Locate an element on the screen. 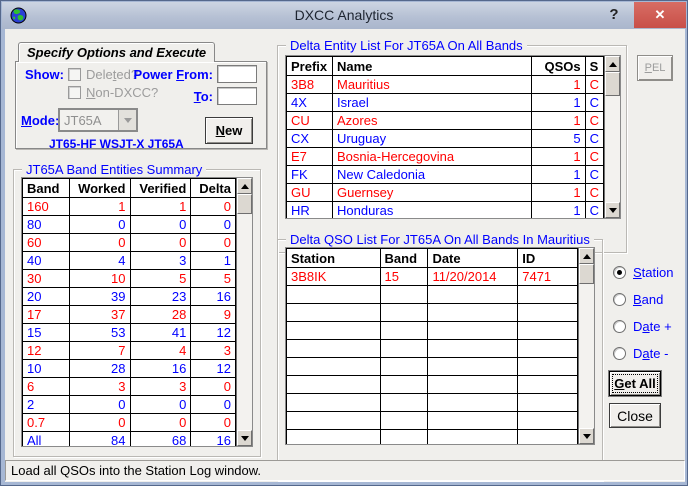 The height and width of the screenshot is (486, 688). band-row: 17 37 28 9 is located at coordinates (129, 314).